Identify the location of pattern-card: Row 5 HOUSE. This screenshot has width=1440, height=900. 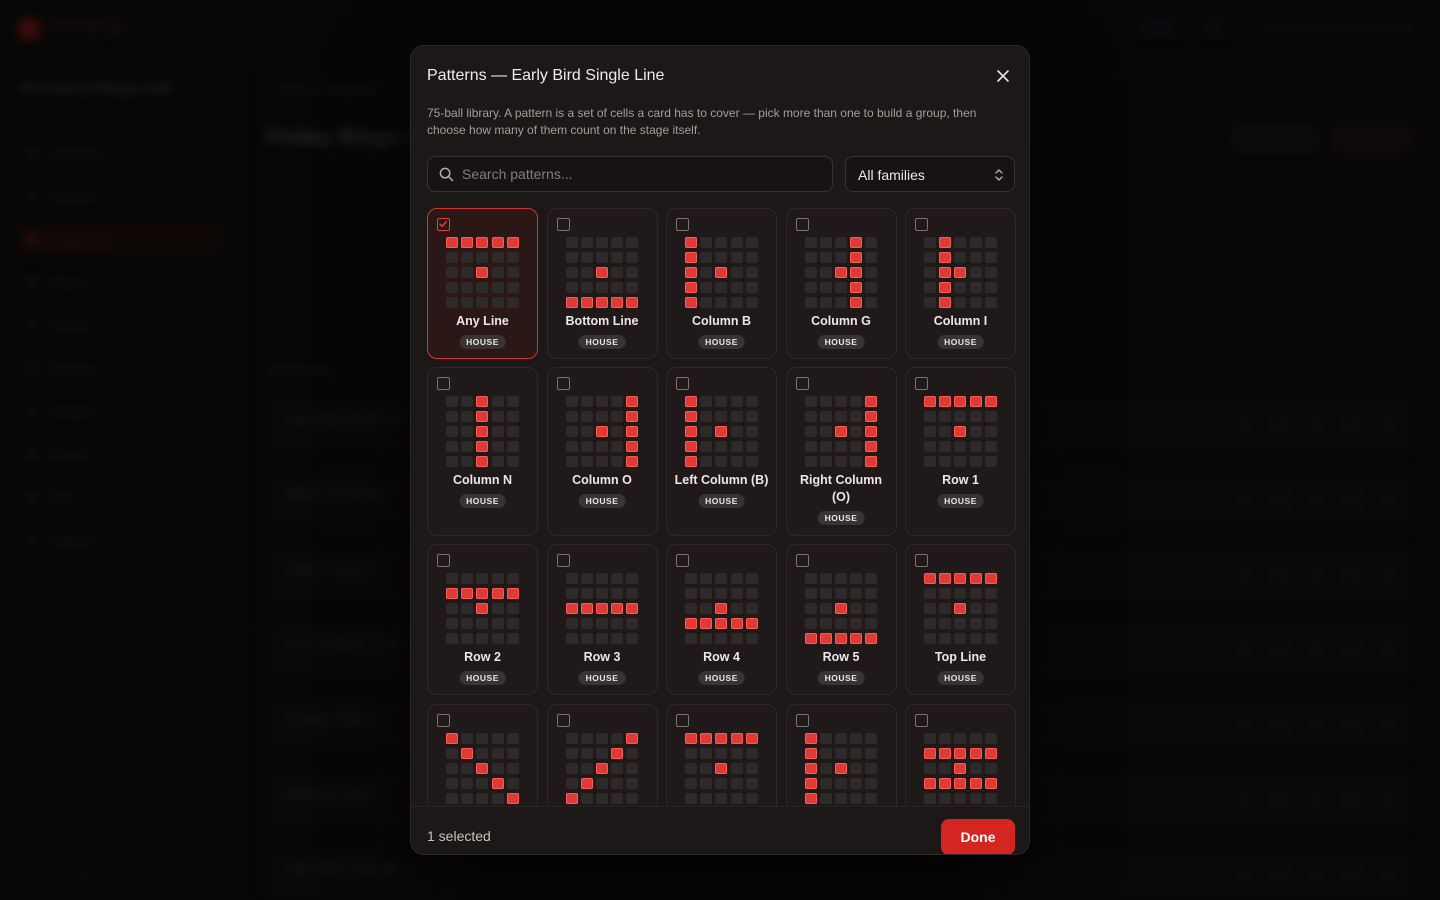
(841, 619).